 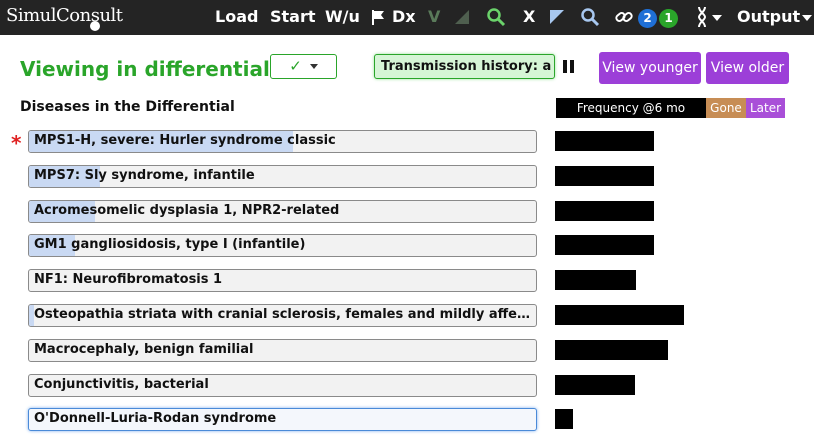 I want to click on disease-row: GM1 gangliosidosis, type I (infantile), so click(x=282, y=245).